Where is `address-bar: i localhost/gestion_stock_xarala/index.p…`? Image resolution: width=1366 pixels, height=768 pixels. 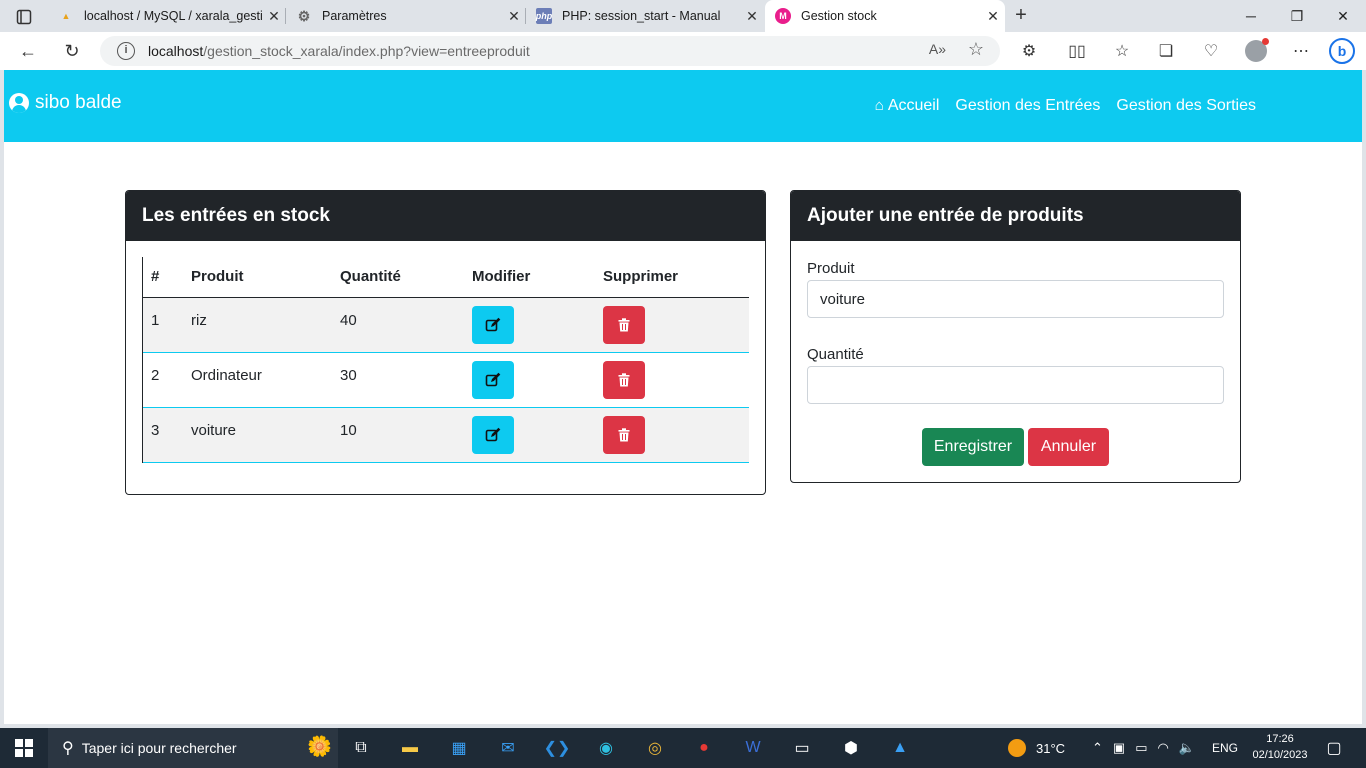 address-bar: i localhost/gestion_stock_xarala/index.p… is located at coordinates (550, 51).